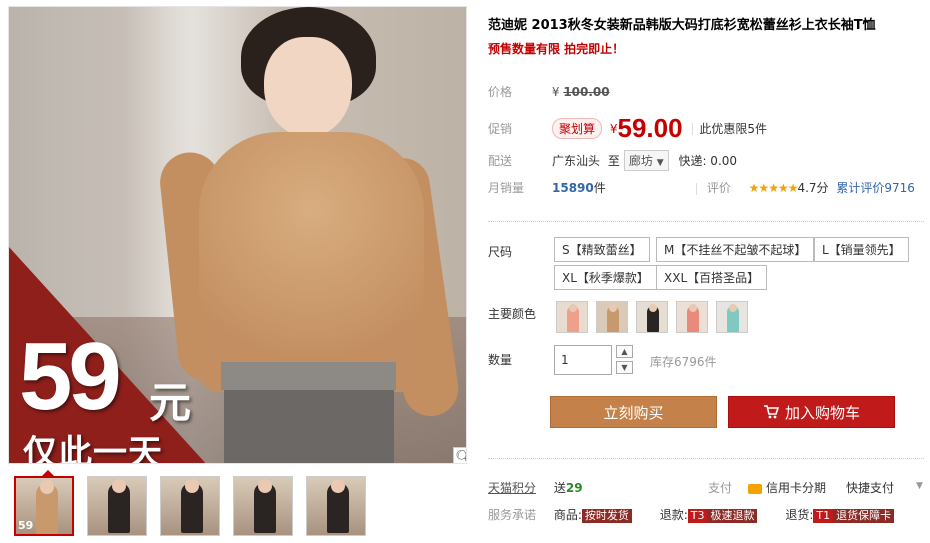  Describe the element at coordinates (26, 525) in the screenshot. I see `thumbnail-badge: 59` at that location.